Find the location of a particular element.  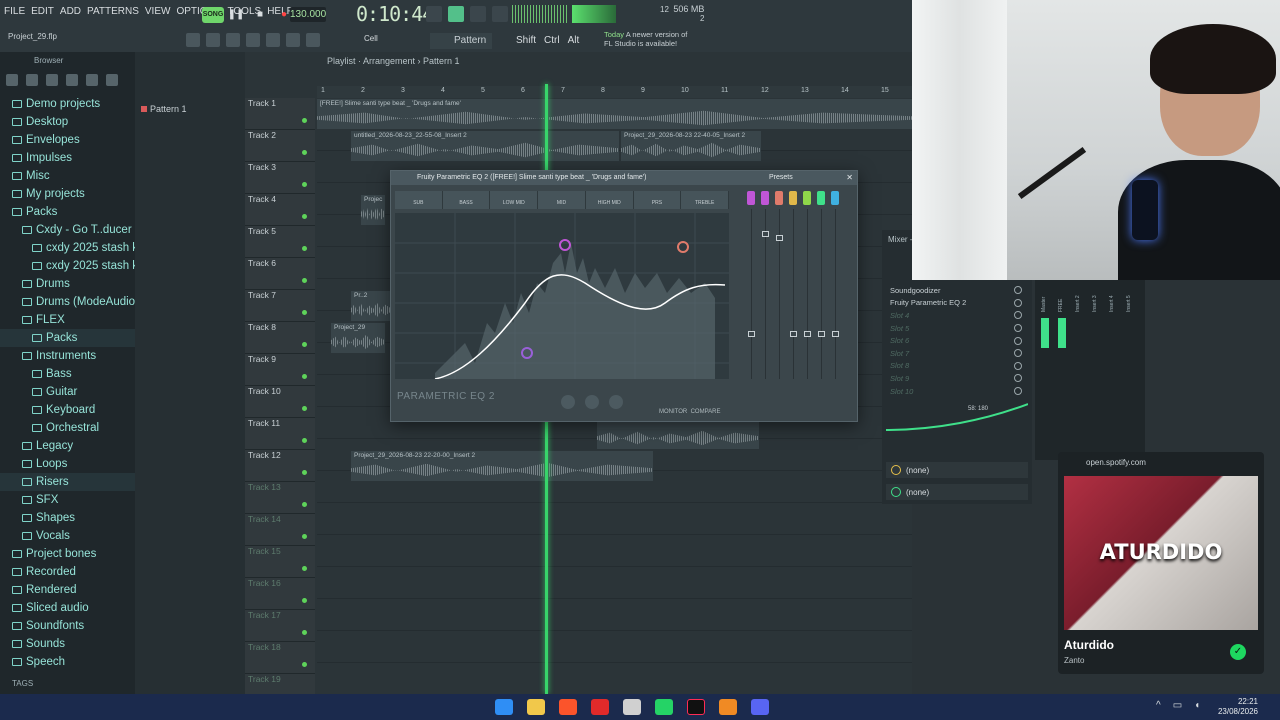

shift-key: Shift is located at coordinates (526, 40).